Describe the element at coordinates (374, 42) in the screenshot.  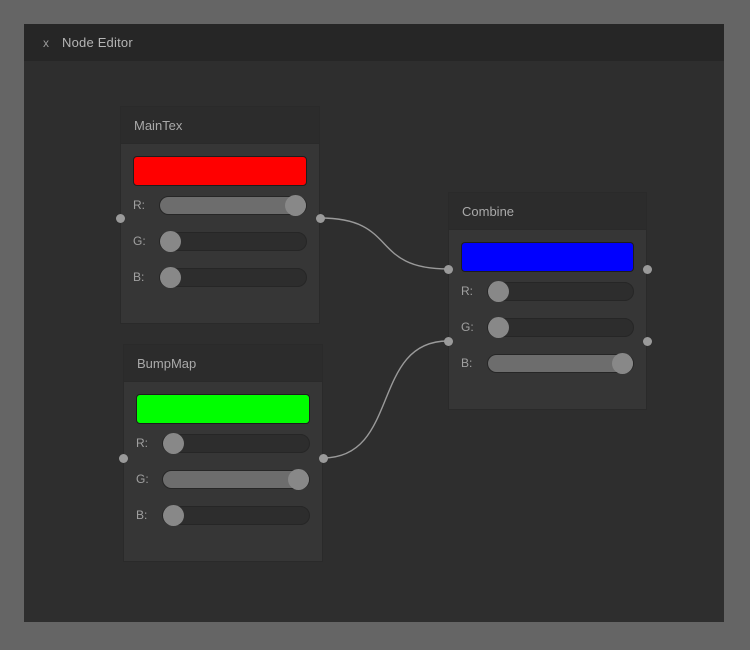
I see `window-titlebar: x Node Editor` at that location.